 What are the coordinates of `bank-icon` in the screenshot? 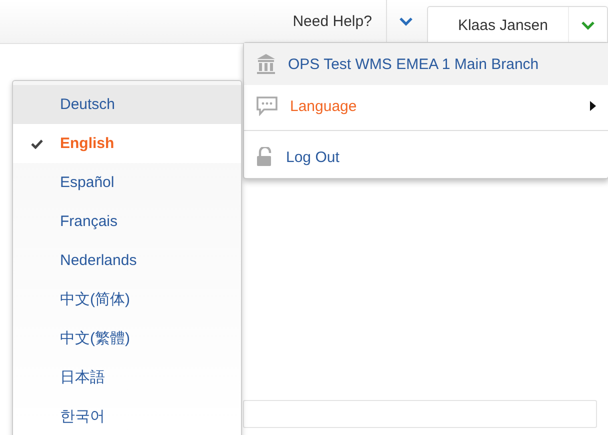 It's located at (266, 64).